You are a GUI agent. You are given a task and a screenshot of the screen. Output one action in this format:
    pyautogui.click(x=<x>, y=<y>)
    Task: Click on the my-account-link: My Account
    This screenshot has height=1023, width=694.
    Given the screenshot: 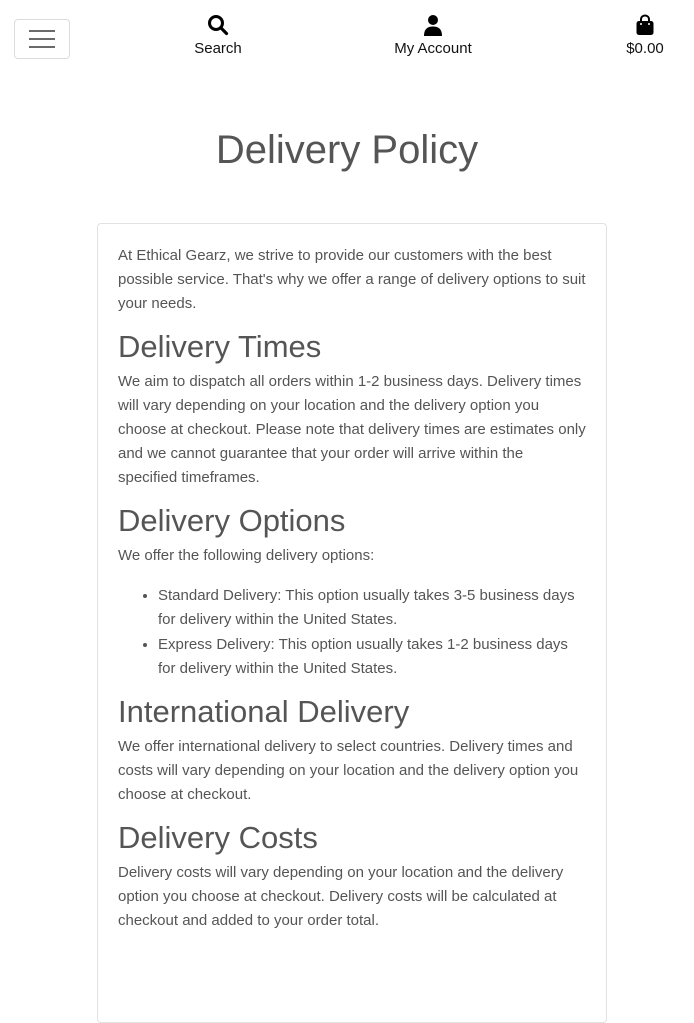 What is the action you would take?
    pyautogui.click(x=433, y=36)
    